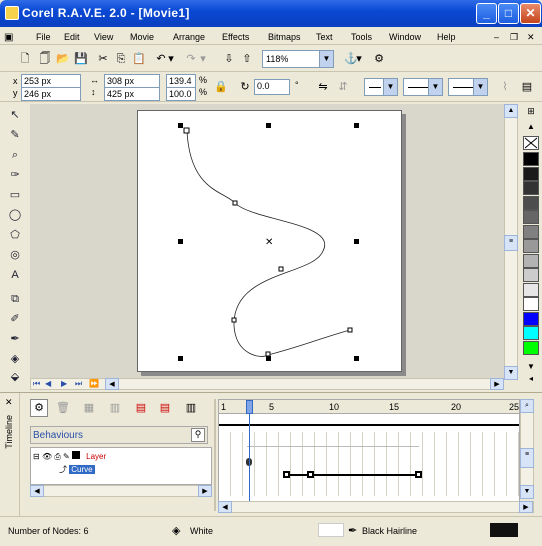  What do you see at coordinates (531, 143) in the screenshot?
I see `no-fill-swatch` at bounding box center [531, 143].